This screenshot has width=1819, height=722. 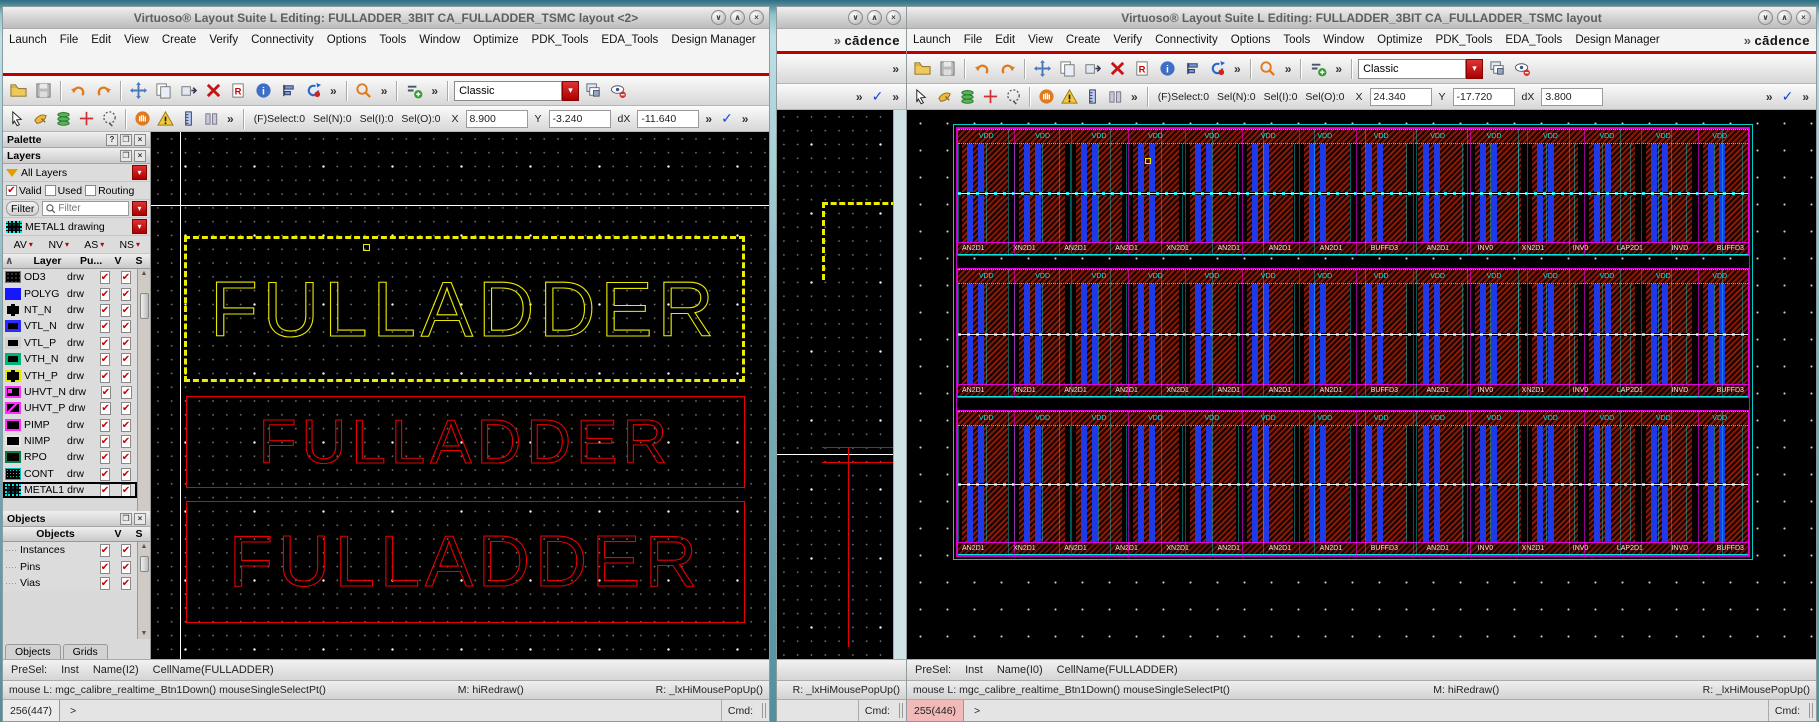 What do you see at coordinates (982, 69) in the screenshot?
I see `undo-icon` at bounding box center [982, 69].